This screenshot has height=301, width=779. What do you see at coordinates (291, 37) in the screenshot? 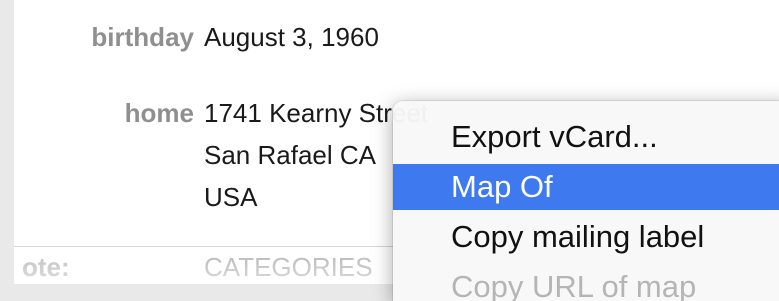
I see `birthday-value: August 3, 1960` at bounding box center [291, 37].